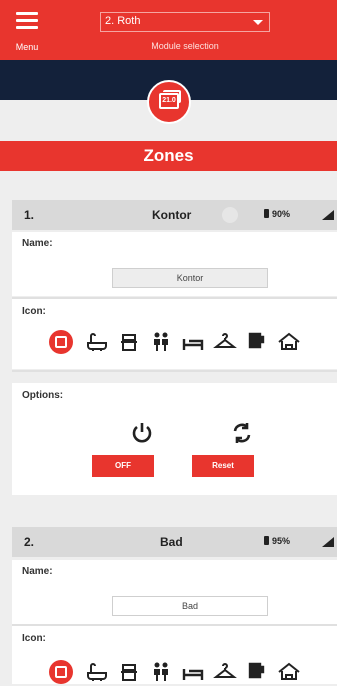 This screenshot has width=337, height=686. What do you see at coordinates (168, 156) in the screenshot?
I see `zones-title: Zones` at bounding box center [168, 156].